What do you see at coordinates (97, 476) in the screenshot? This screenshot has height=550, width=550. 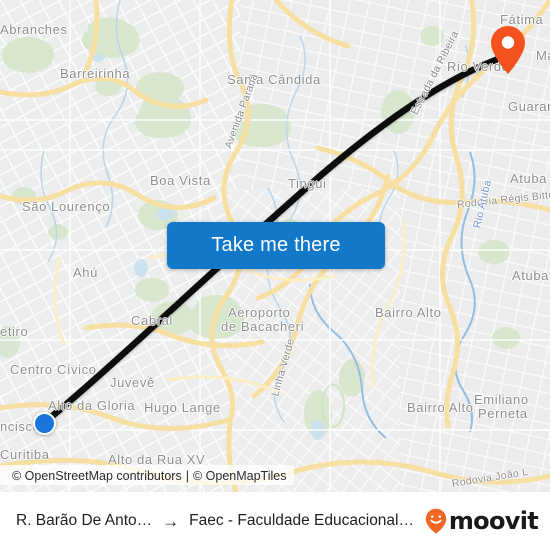 I see `osm-attribution-link: © OpenStreetMap contributors` at bounding box center [97, 476].